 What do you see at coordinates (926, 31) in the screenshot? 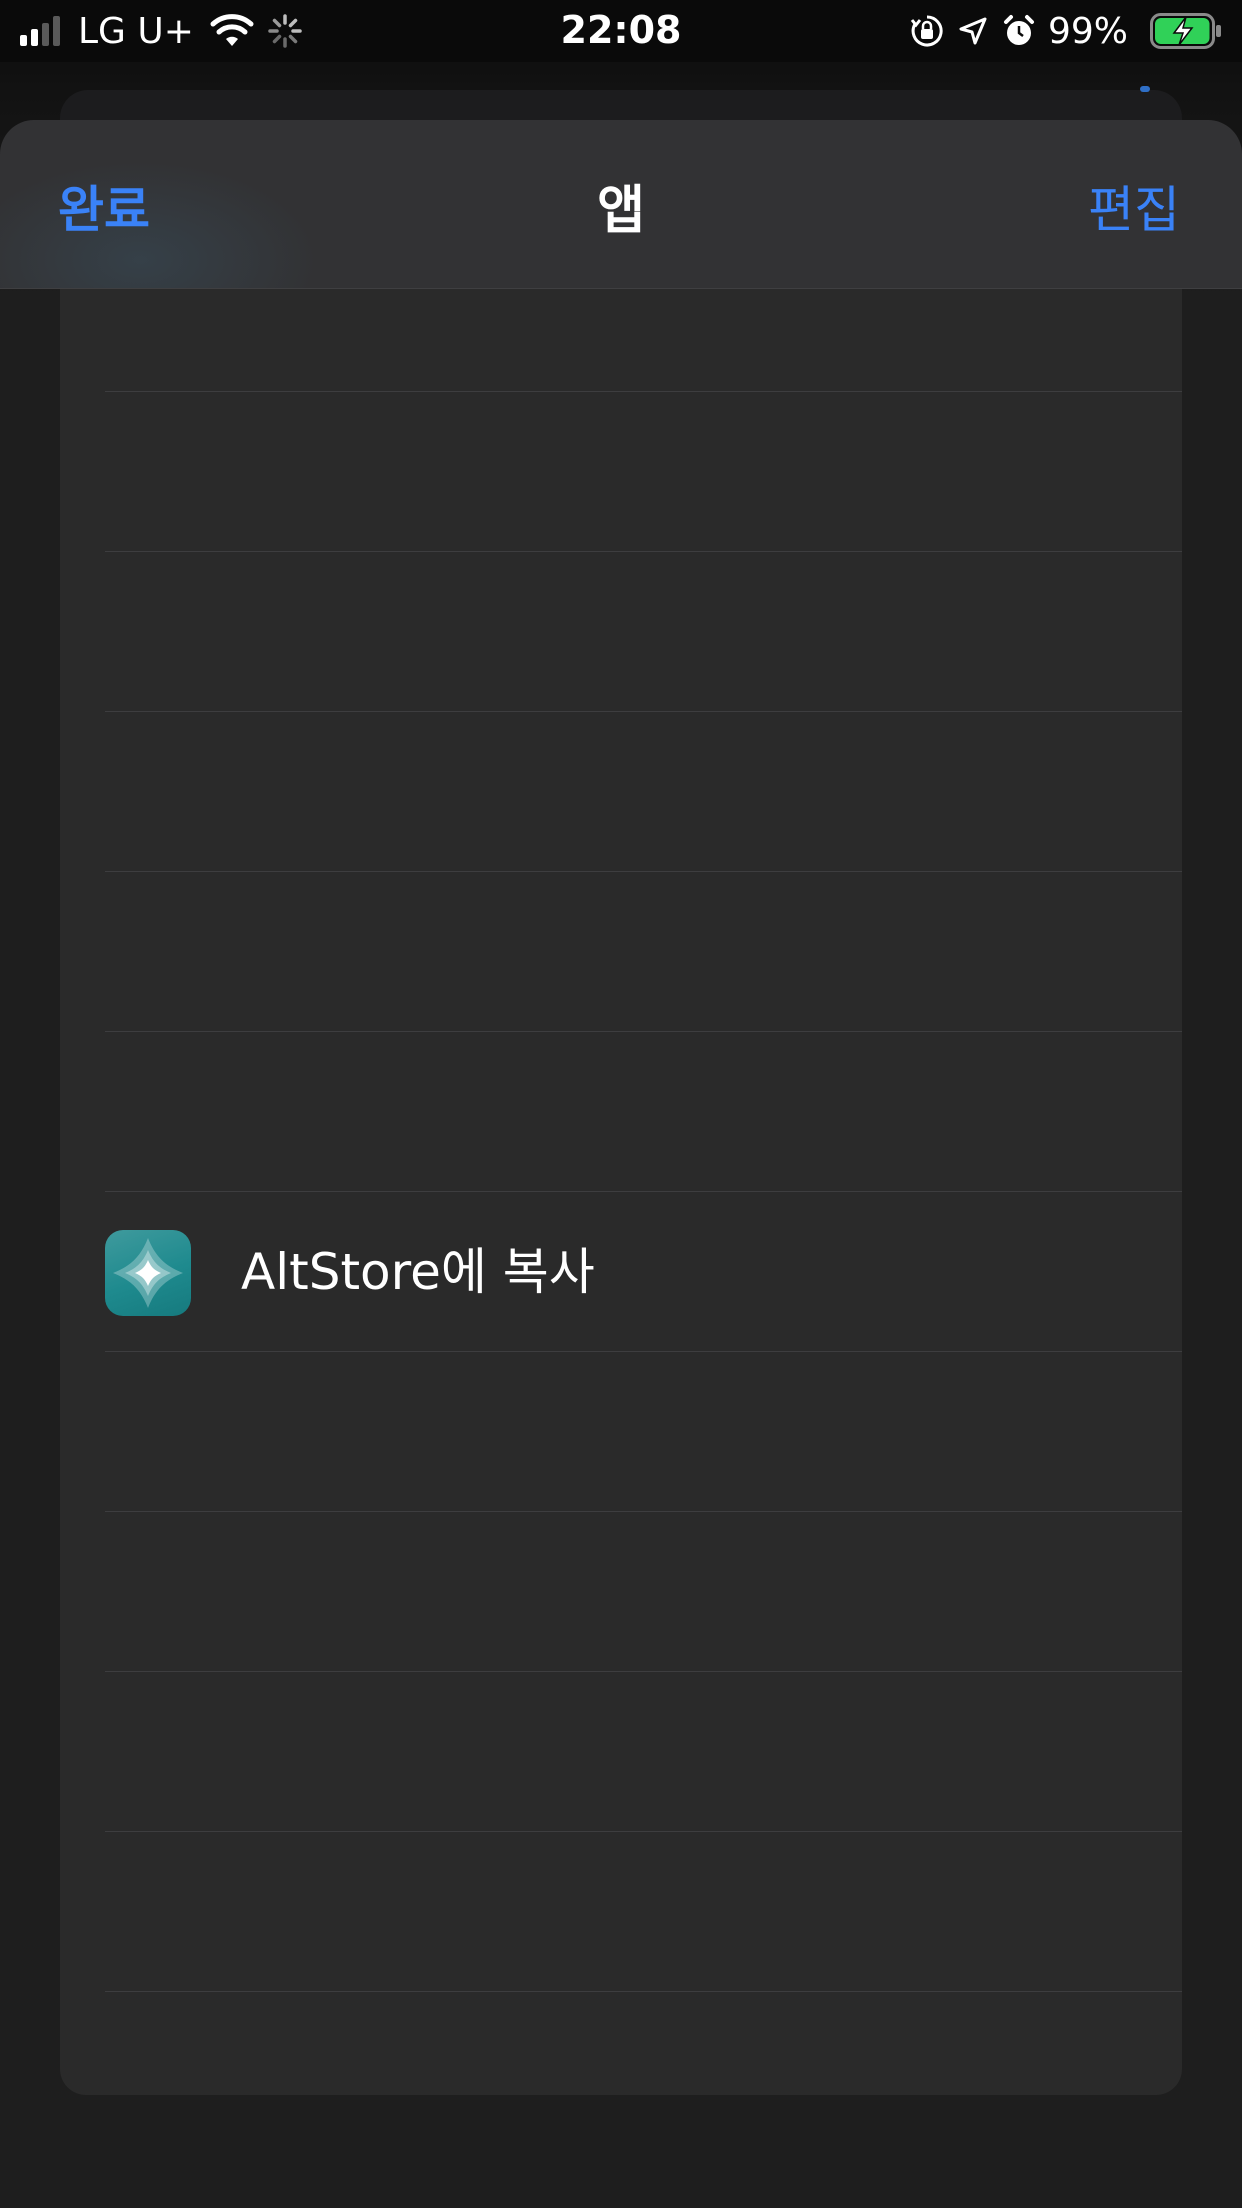
I see `orientation-lock-icon` at bounding box center [926, 31].